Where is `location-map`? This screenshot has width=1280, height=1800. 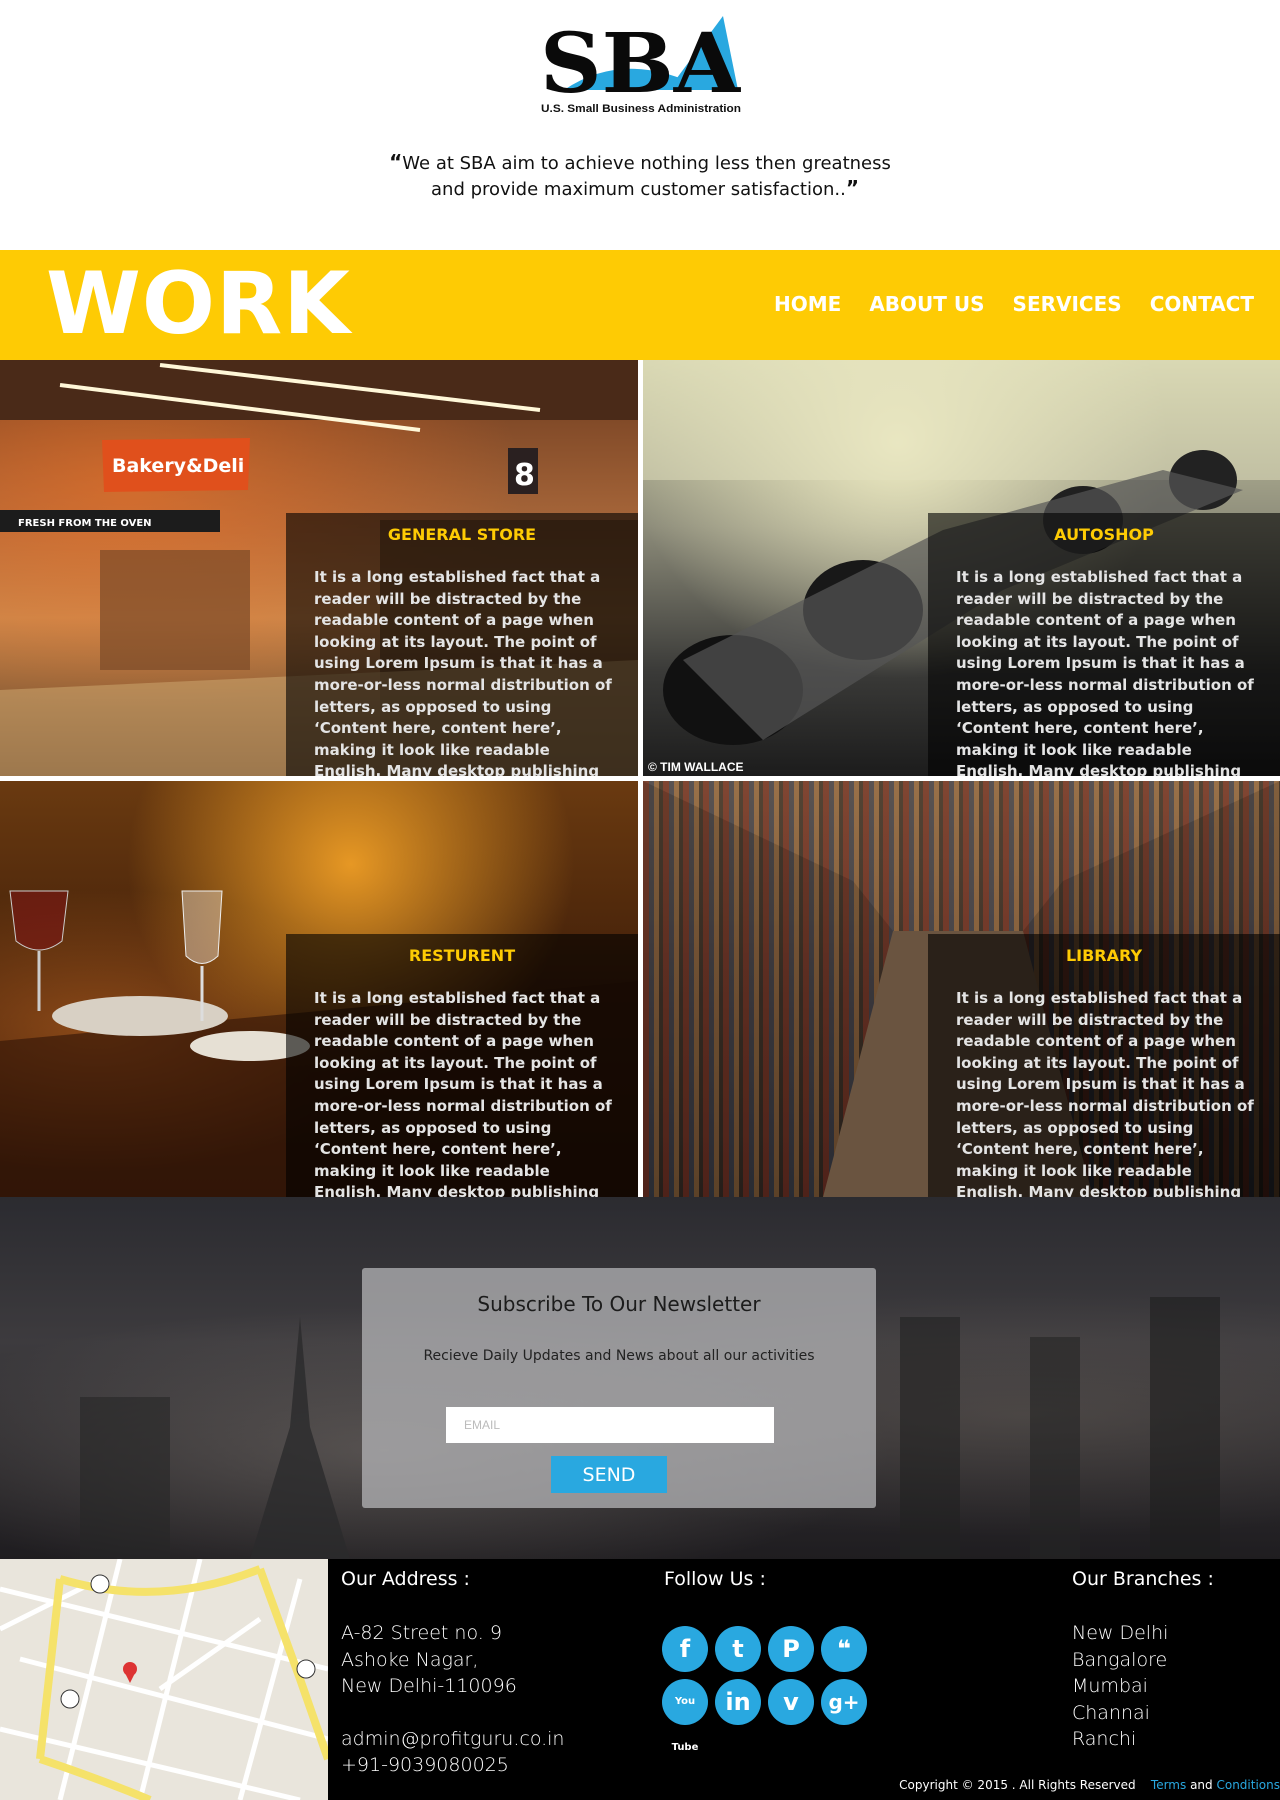 location-map is located at coordinates (164, 1679).